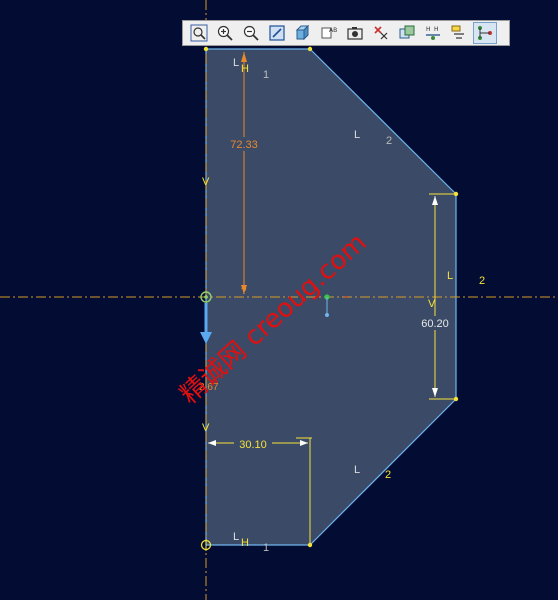  I want to click on vertex-right-bottom, so click(456, 399).